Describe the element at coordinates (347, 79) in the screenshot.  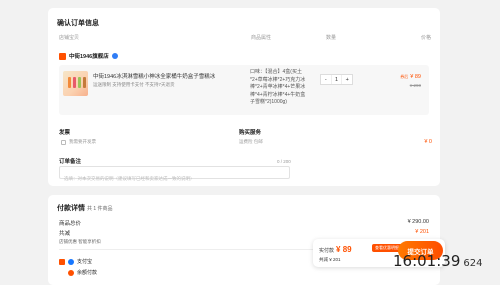
I see `qty-plus-button: +` at that location.